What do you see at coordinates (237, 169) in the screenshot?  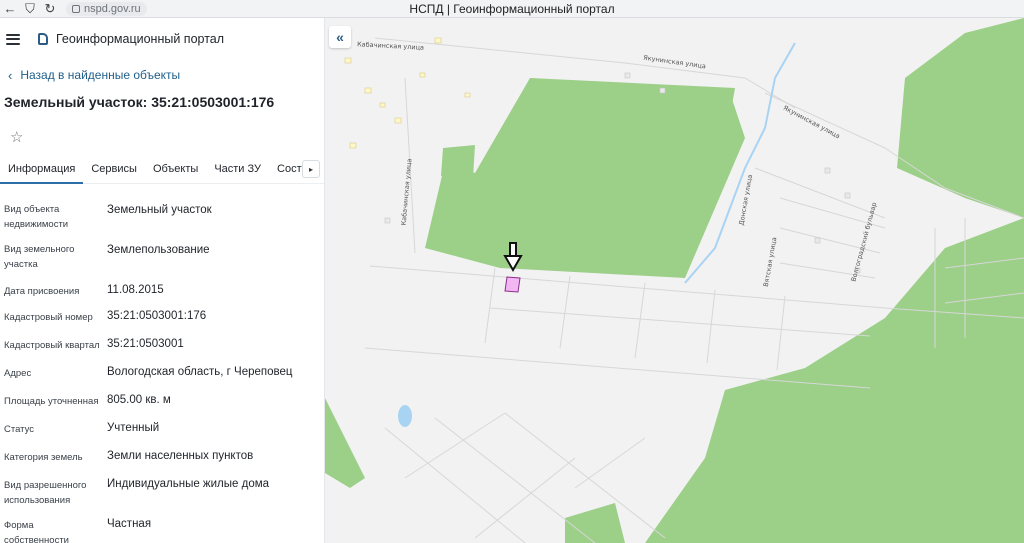 I see `tab-parts: Части ЗУ` at bounding box center [237, 169].